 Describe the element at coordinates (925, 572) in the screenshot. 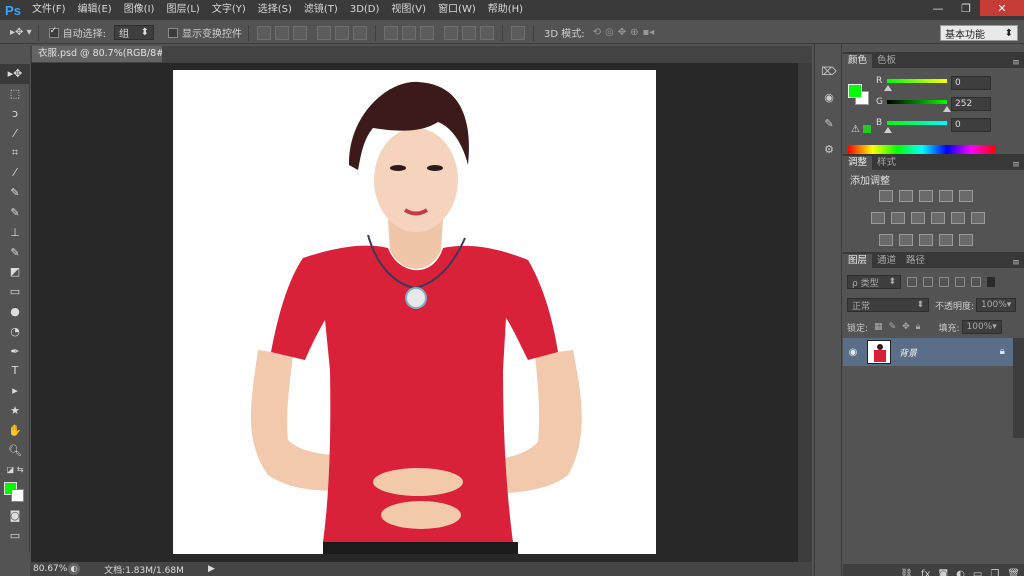

I see `layer-style-icon: fx` at that location.